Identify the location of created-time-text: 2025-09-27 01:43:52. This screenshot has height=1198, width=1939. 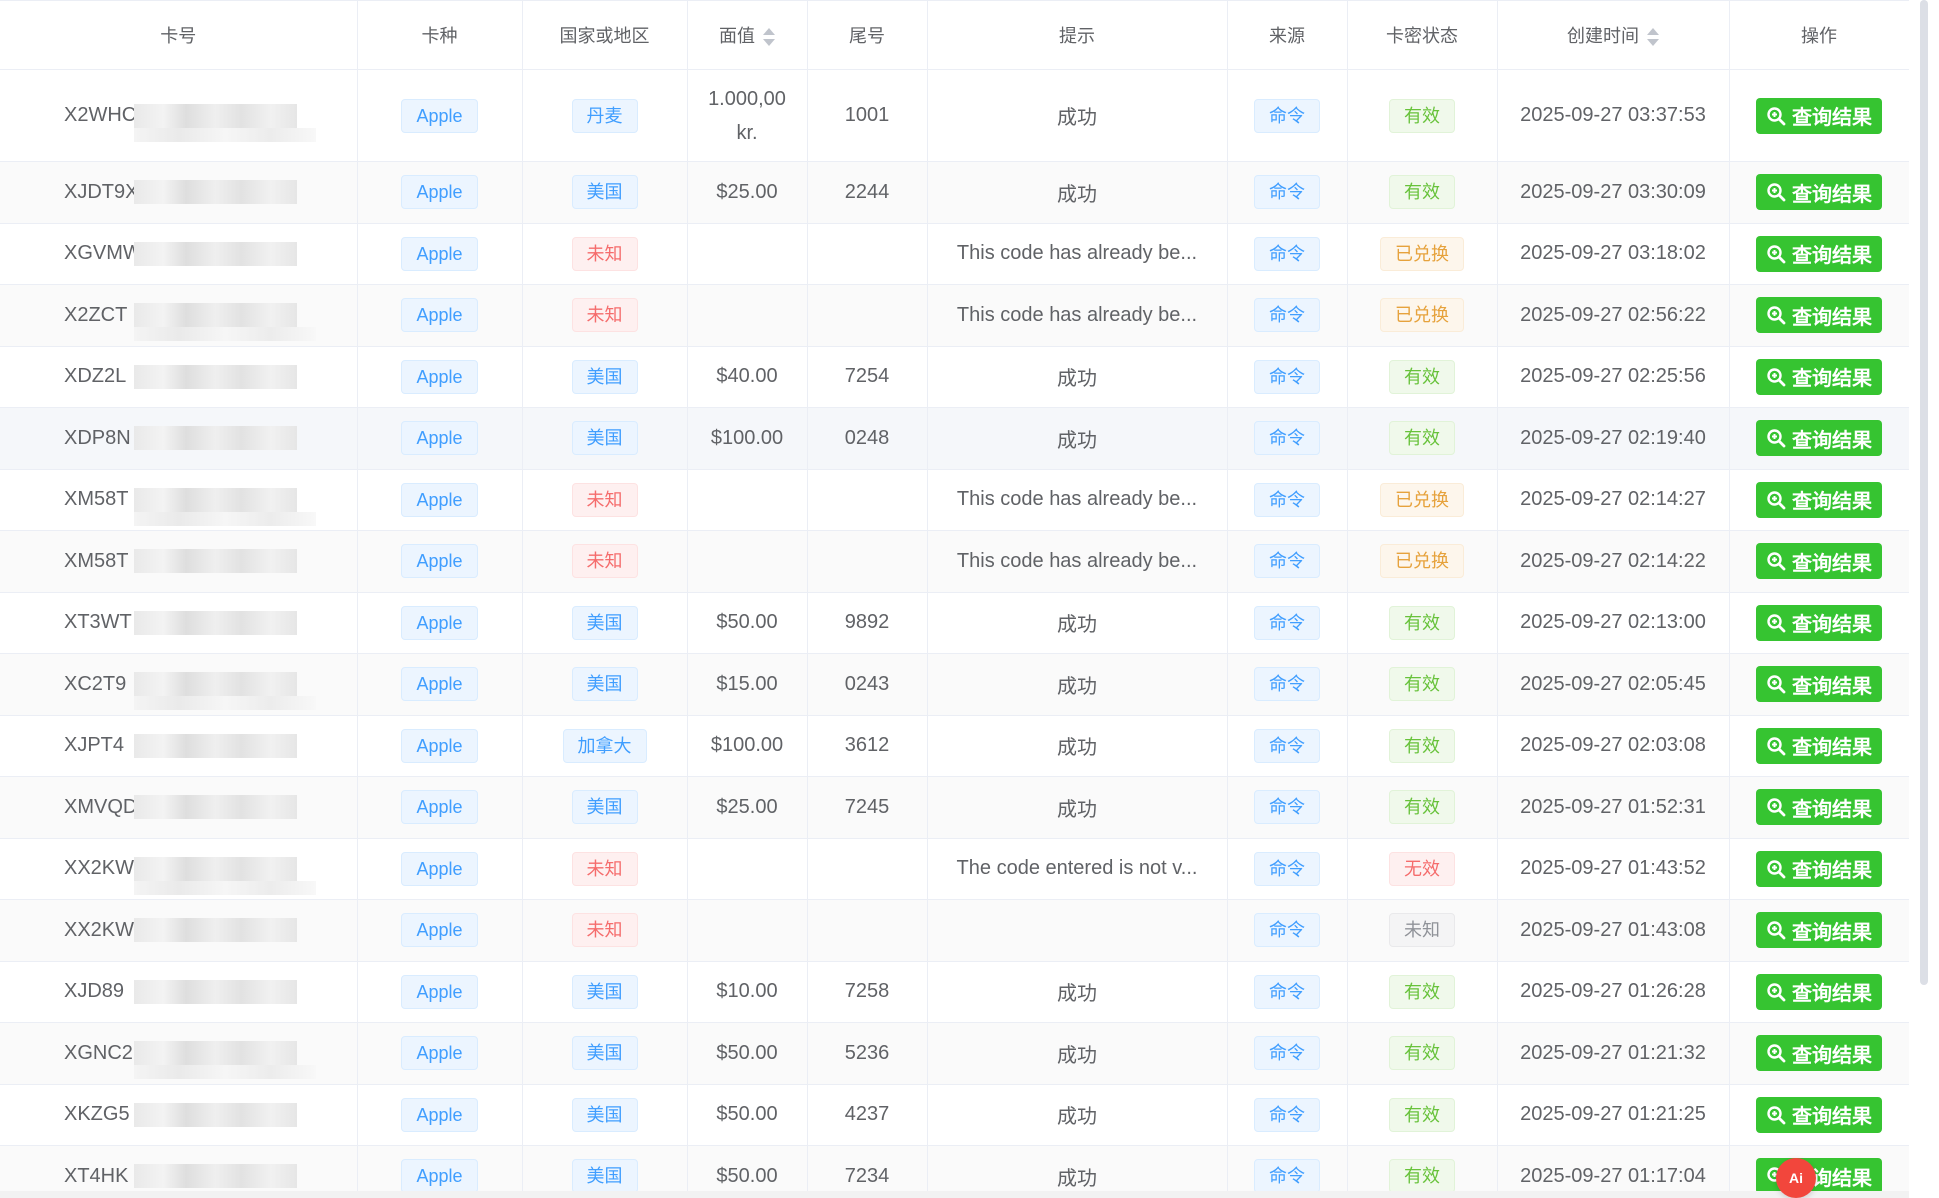
(1613, 868).